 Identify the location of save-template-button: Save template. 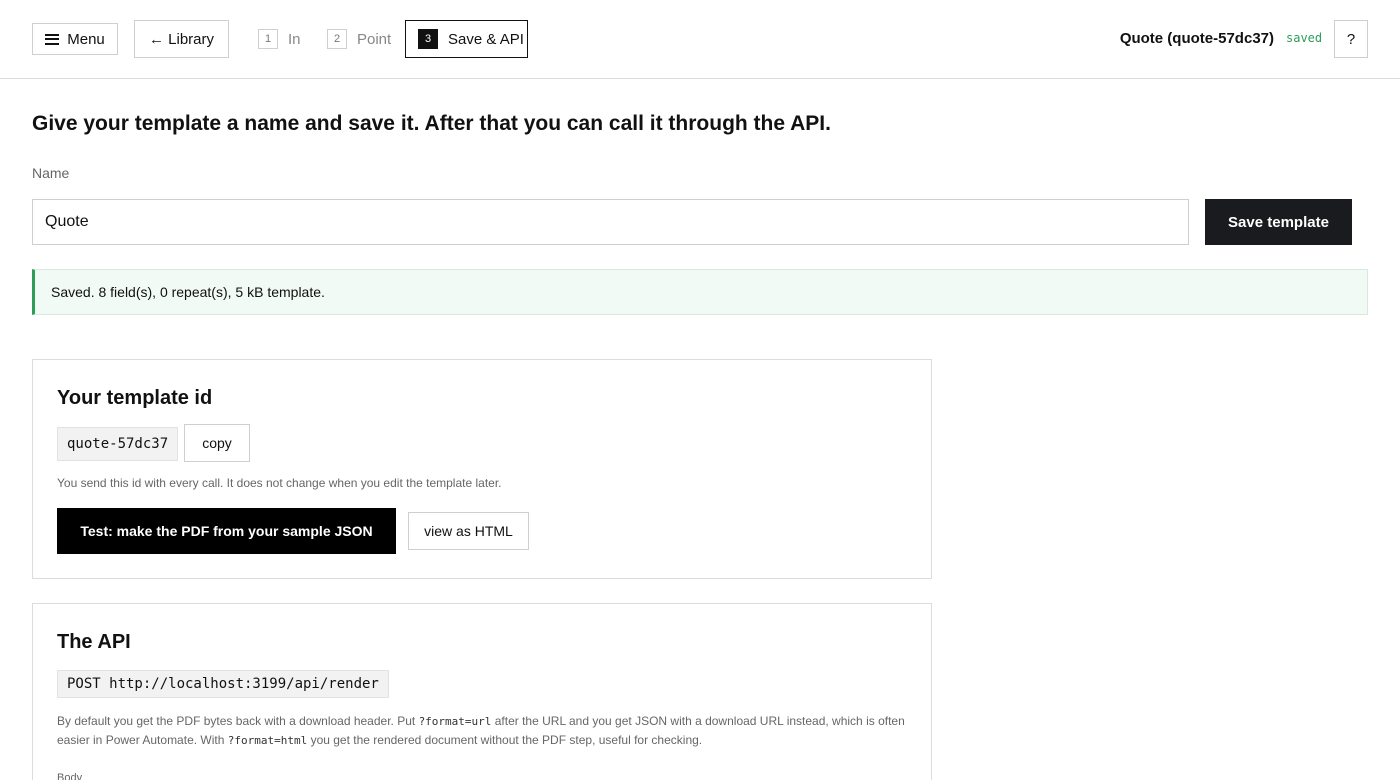
(1278, 222).